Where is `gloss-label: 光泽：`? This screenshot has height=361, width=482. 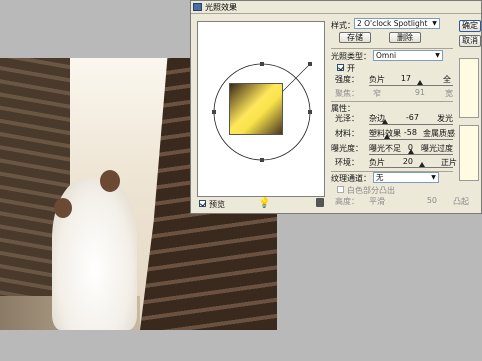
gloss-label: 光泽： is located at coordinates (347, 118).